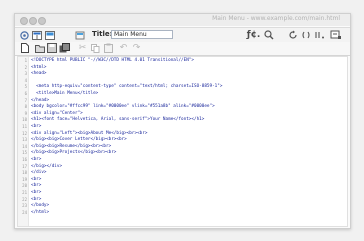 This screenshot has width=364, height=241. I want to click on page-title-input, so click(142, 34).